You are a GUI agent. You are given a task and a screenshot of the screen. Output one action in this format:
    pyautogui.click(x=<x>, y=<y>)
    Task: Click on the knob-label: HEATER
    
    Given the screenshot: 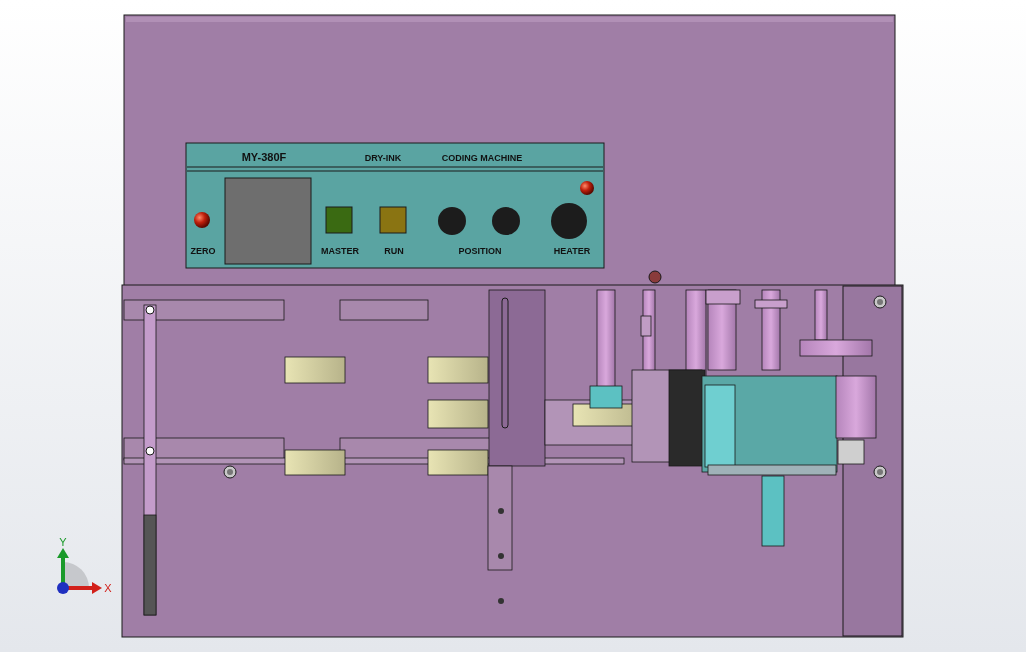 What is the action you would take?
    pyautogui.click(x=572, y=251)
    